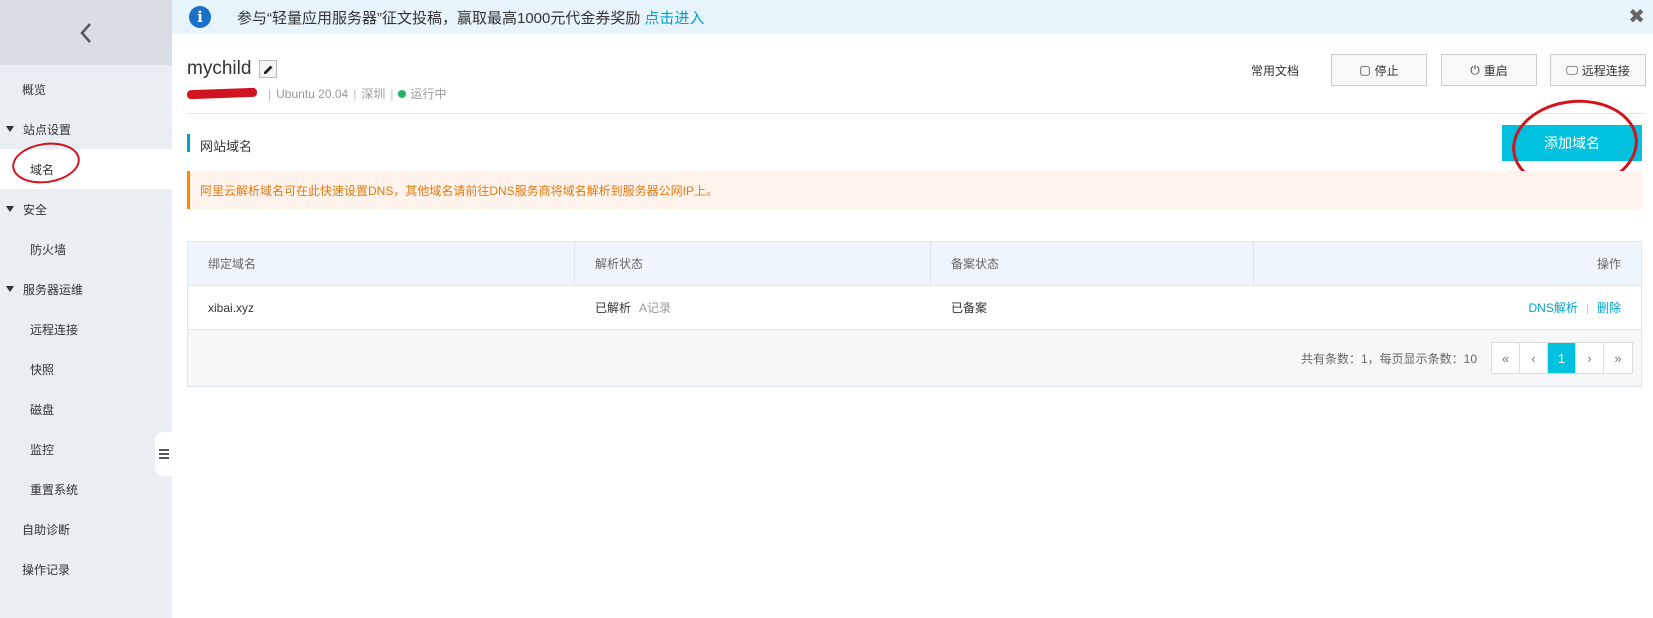  What do you see at coordinates (916, 113) in the screenshot?
I see `divider` at bounding box center [916, 113].